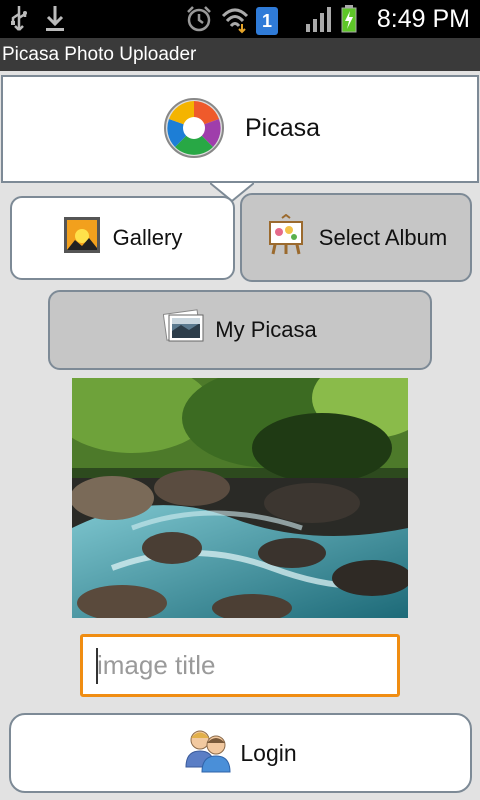 The width and height of the screenshot is (480, 800). I want to click on sim-1-icon: 1, so click(267, 21).